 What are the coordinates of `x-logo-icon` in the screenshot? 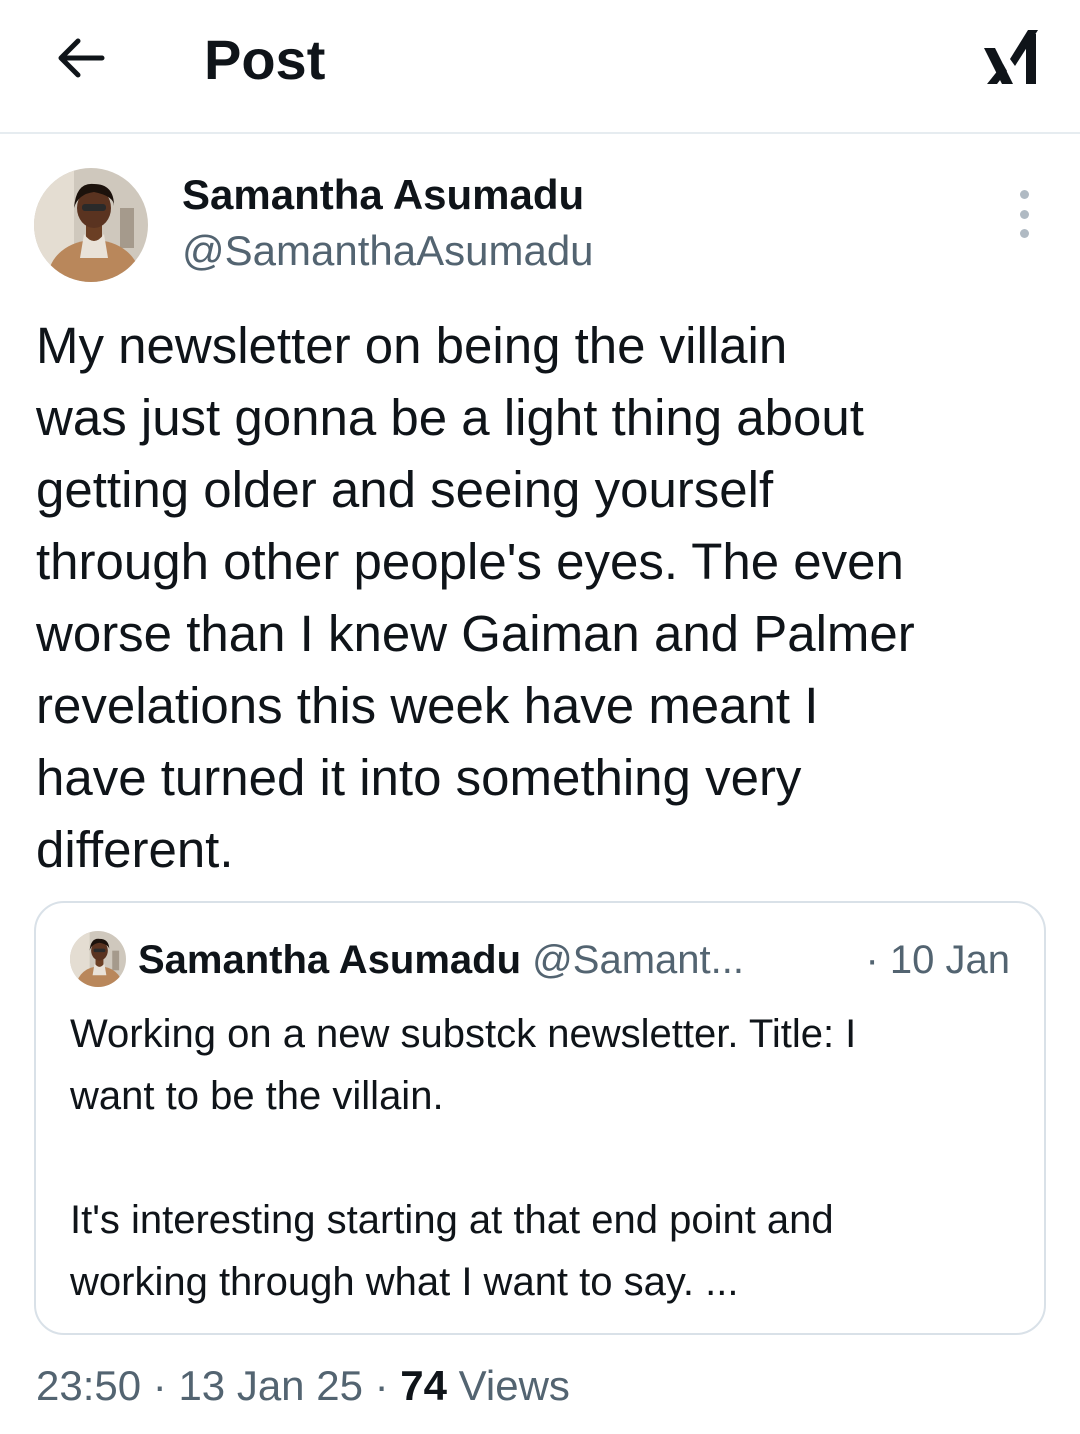 It's located at (1011, 57).